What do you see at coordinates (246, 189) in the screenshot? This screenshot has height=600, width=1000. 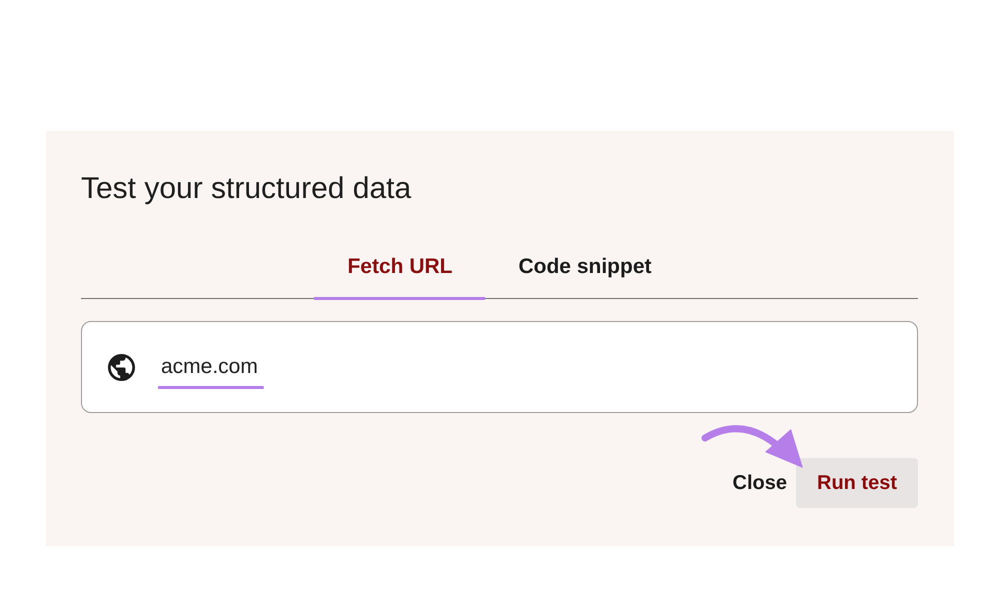 I see `dialog-title: Test your structured data` at bounding box center [246, 189].